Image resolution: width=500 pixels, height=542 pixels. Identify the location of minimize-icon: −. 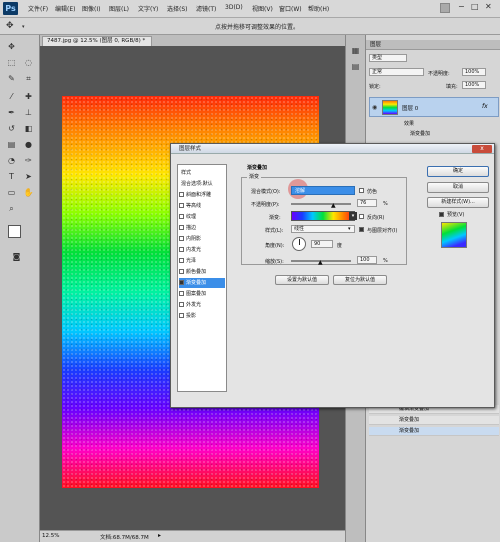
(461, 6).